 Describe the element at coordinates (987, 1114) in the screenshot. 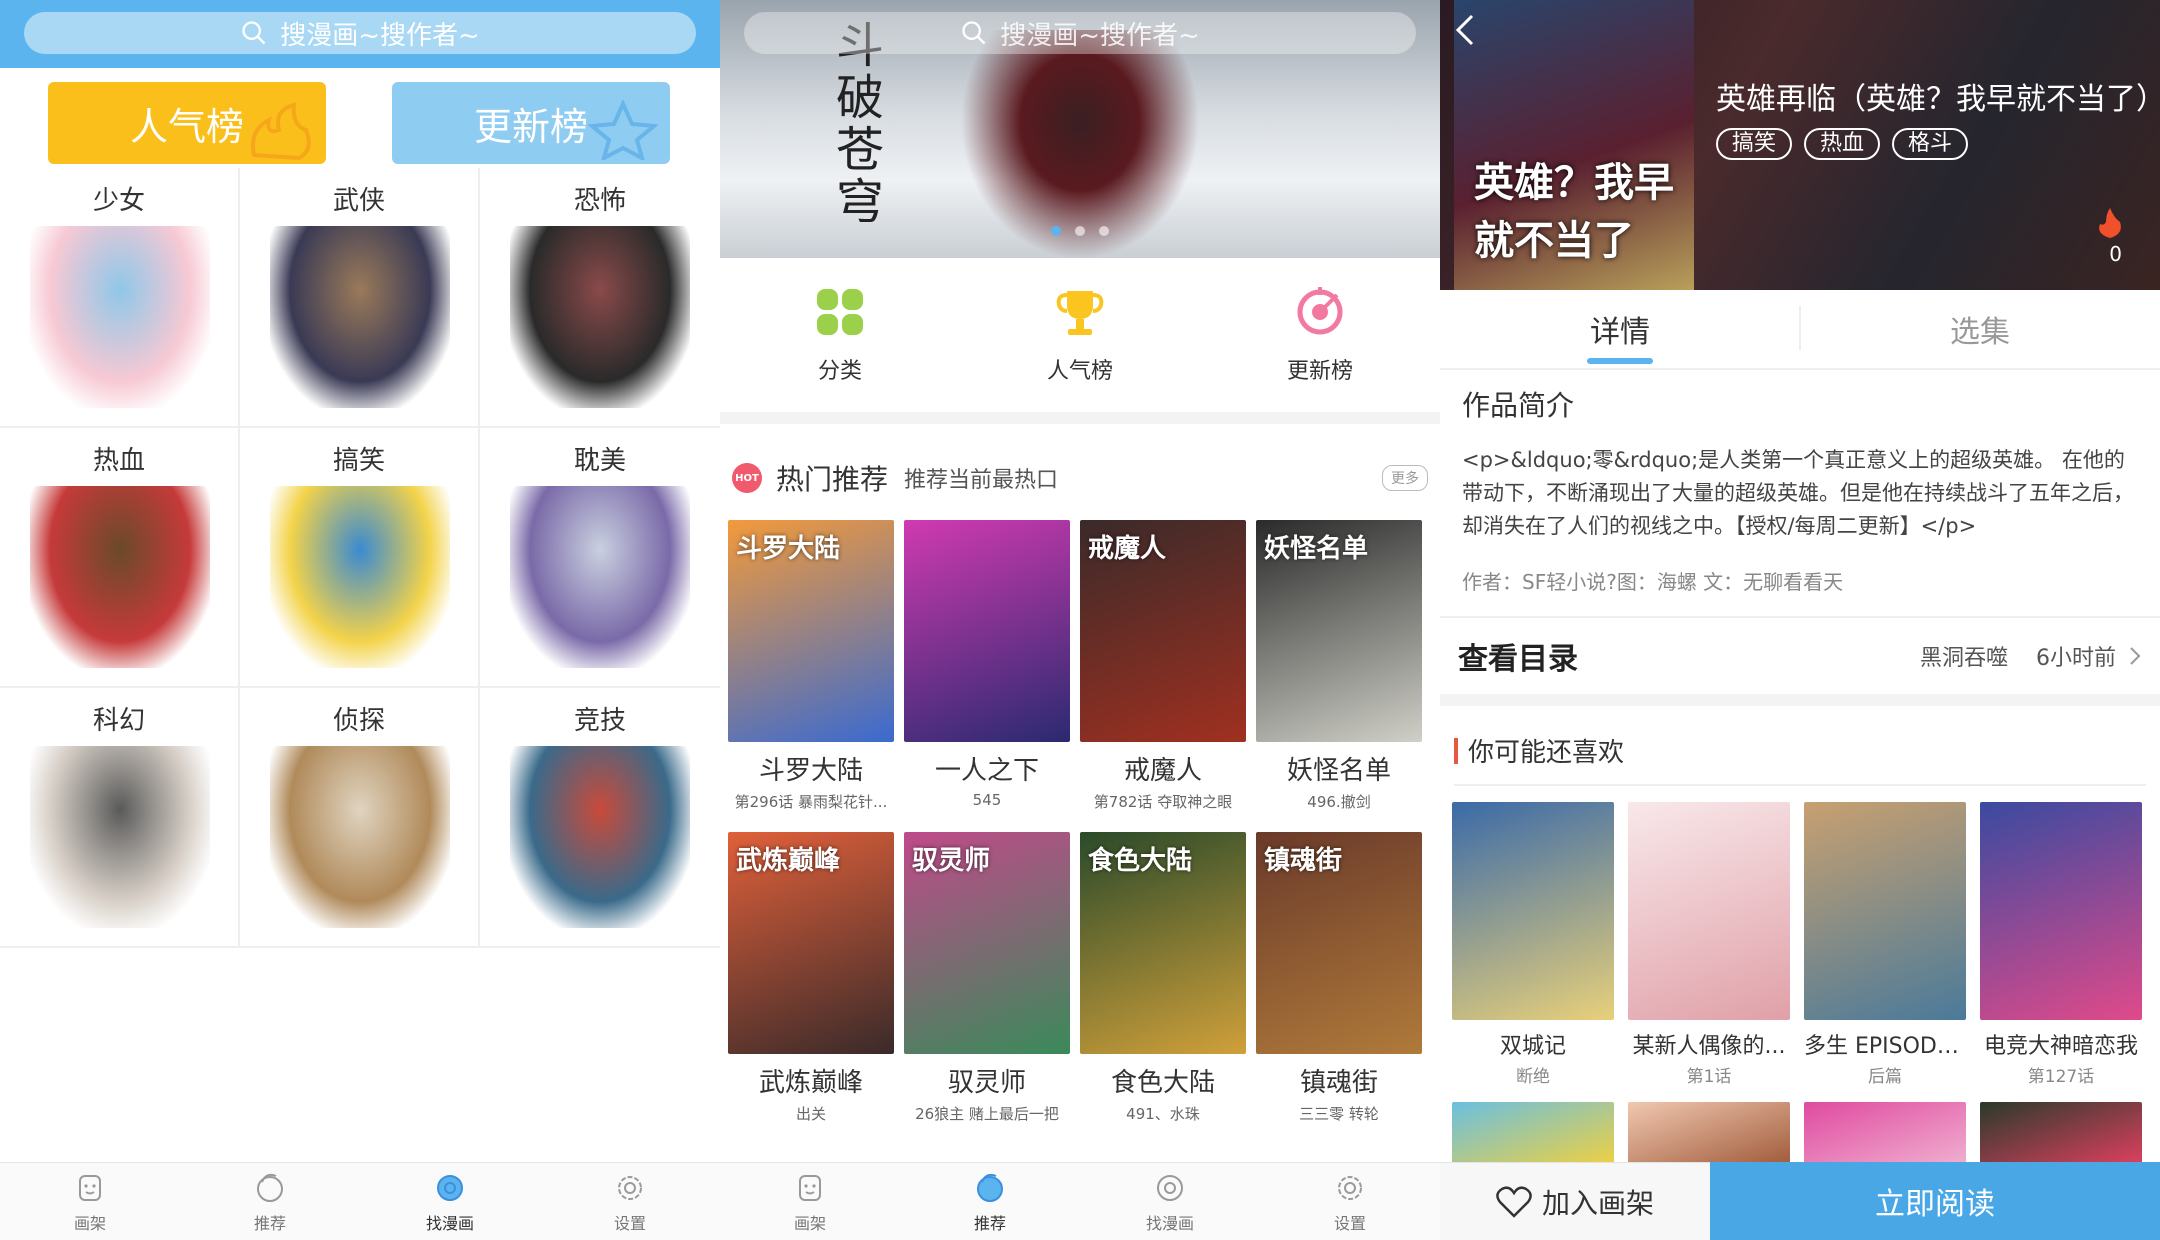

I see `latest-episode: 26狼主 赌上最后一把` at that location.